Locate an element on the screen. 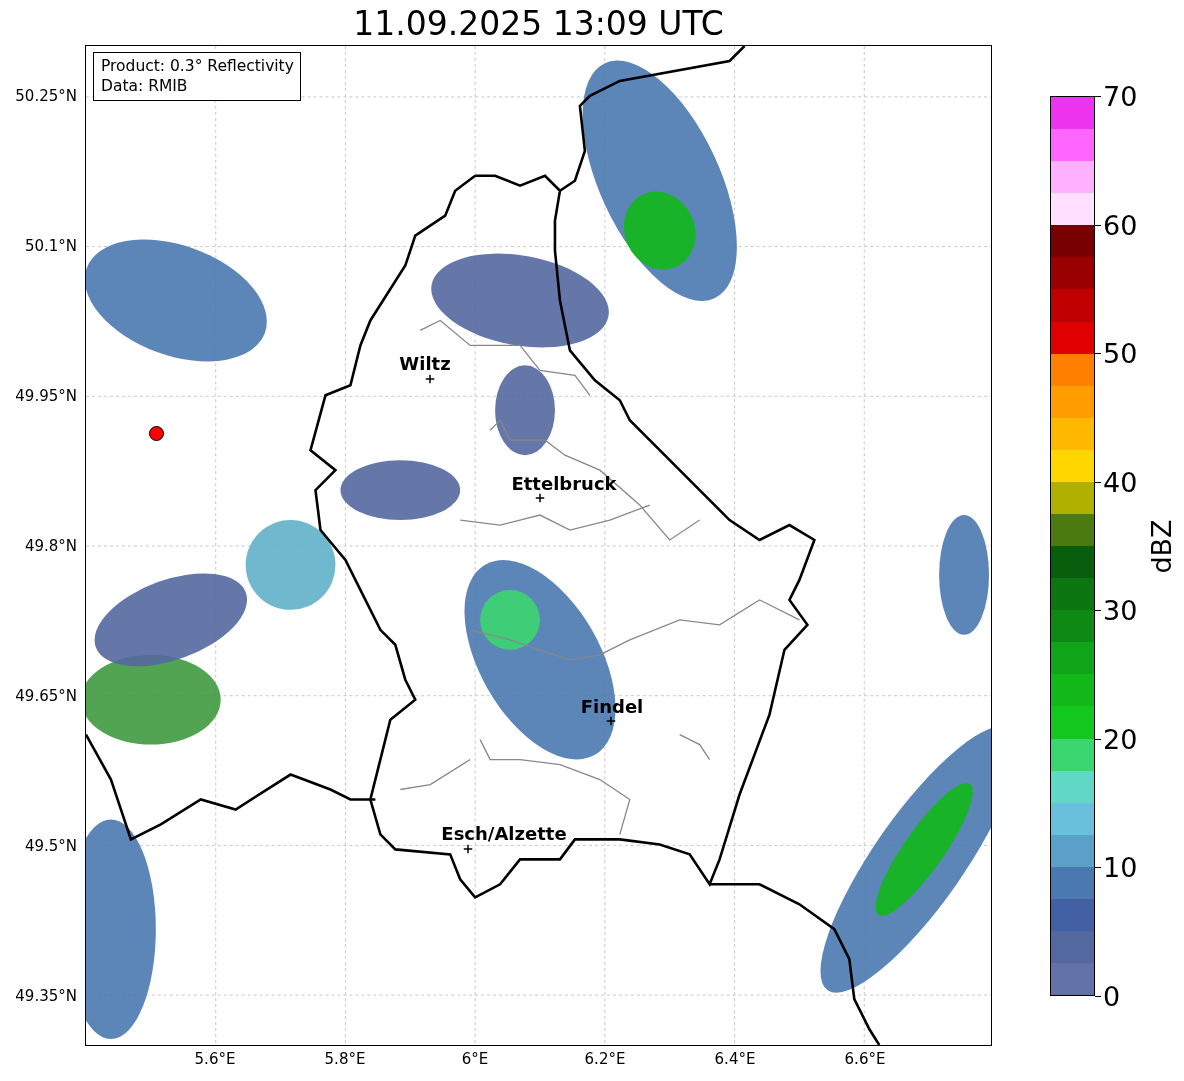 Image resolution: width=1184 pixels, height=1081 pixels. city-label: Ettelbruck is located at coordinates (564, 483).